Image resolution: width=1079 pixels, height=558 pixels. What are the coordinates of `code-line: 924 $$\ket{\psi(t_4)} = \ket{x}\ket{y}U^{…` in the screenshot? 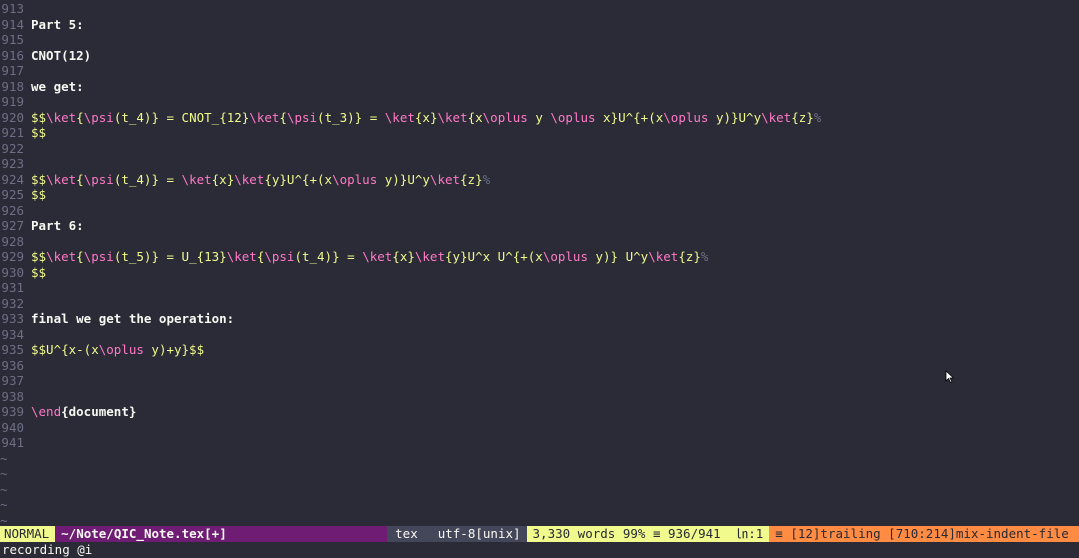 It's located at (245, 180).